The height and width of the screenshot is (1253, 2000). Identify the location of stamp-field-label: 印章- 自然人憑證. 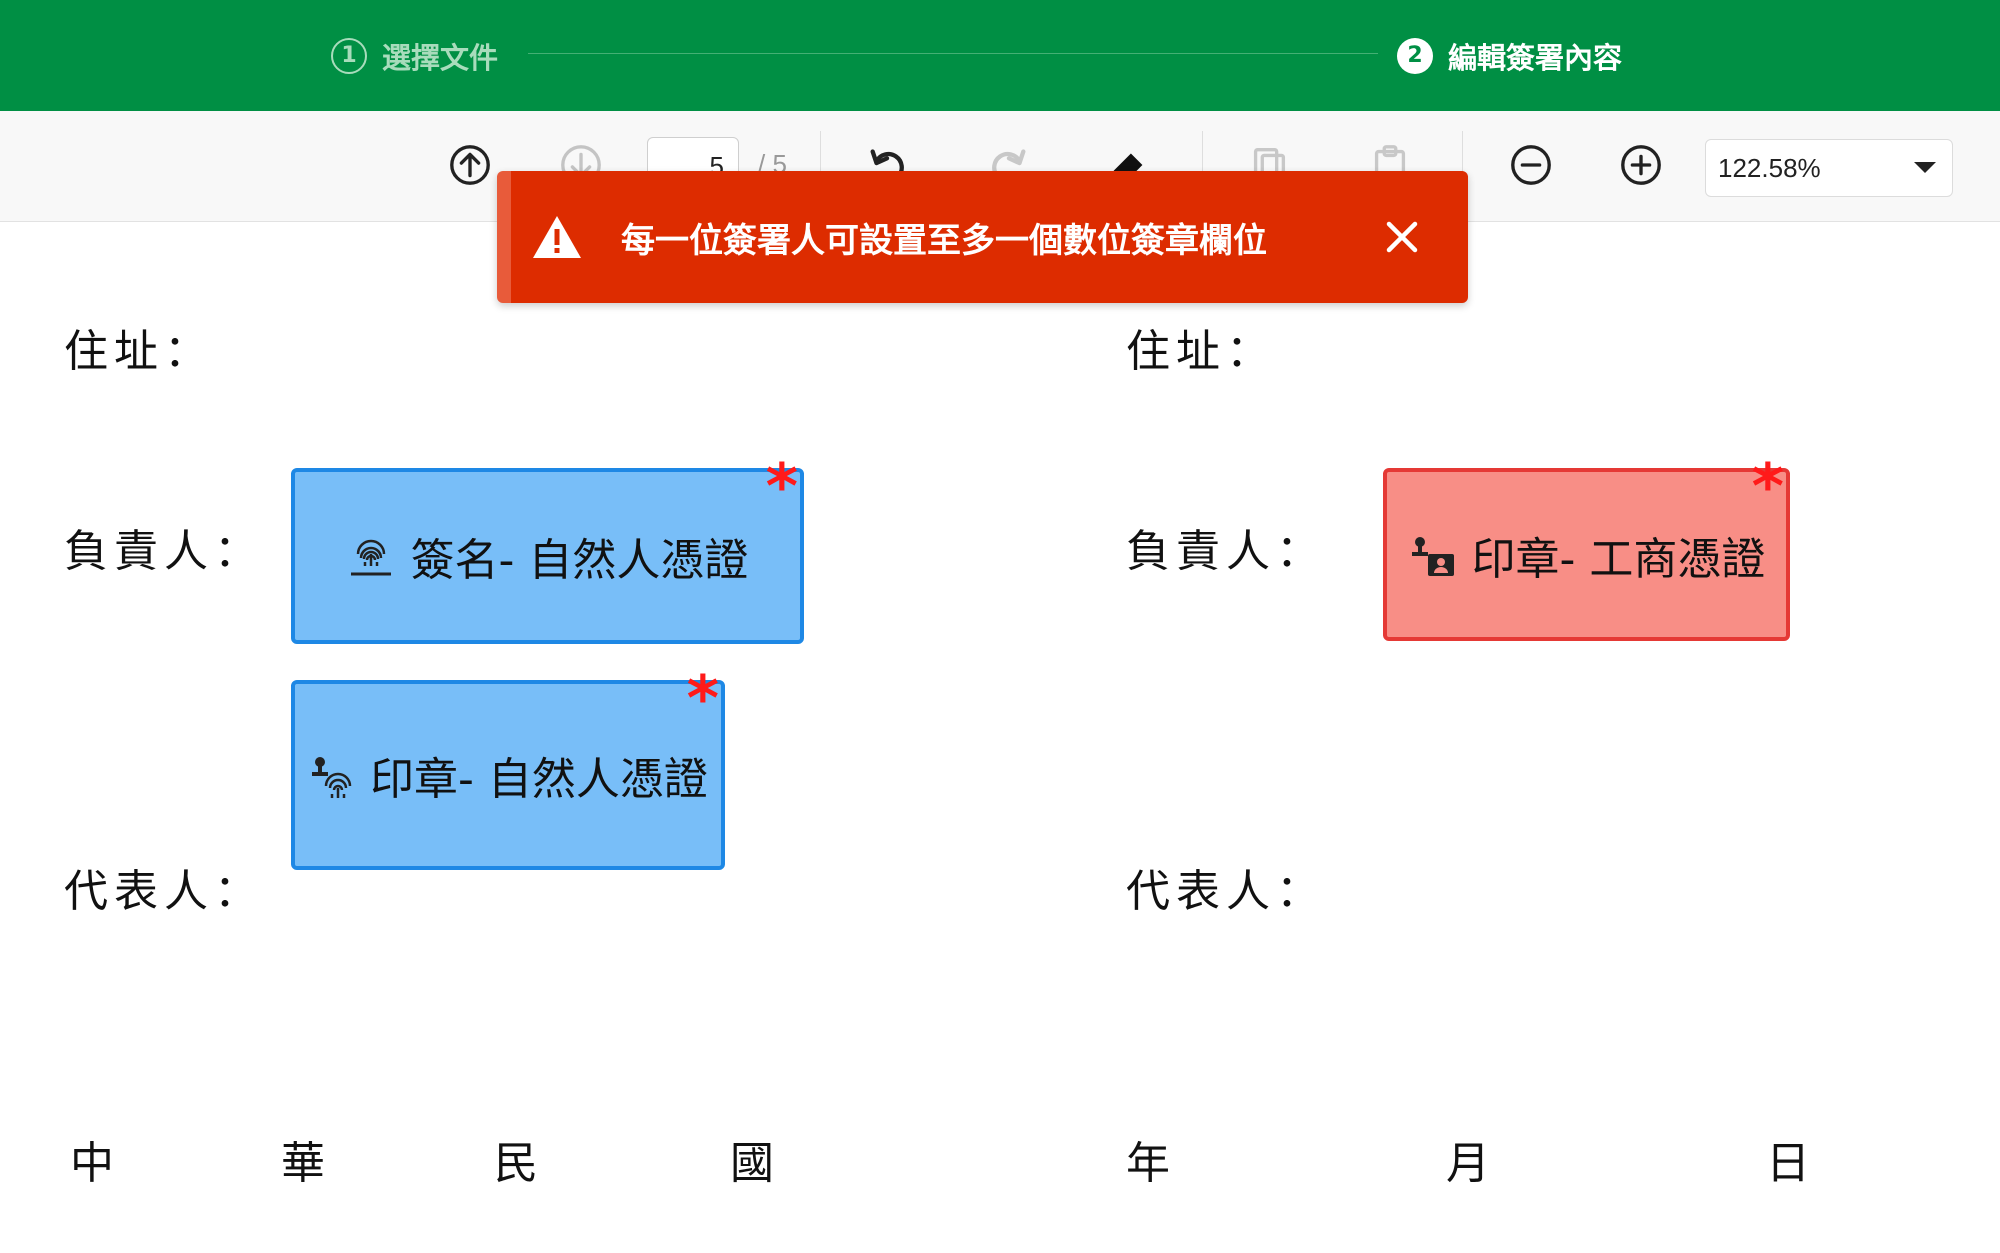
(539, 779).